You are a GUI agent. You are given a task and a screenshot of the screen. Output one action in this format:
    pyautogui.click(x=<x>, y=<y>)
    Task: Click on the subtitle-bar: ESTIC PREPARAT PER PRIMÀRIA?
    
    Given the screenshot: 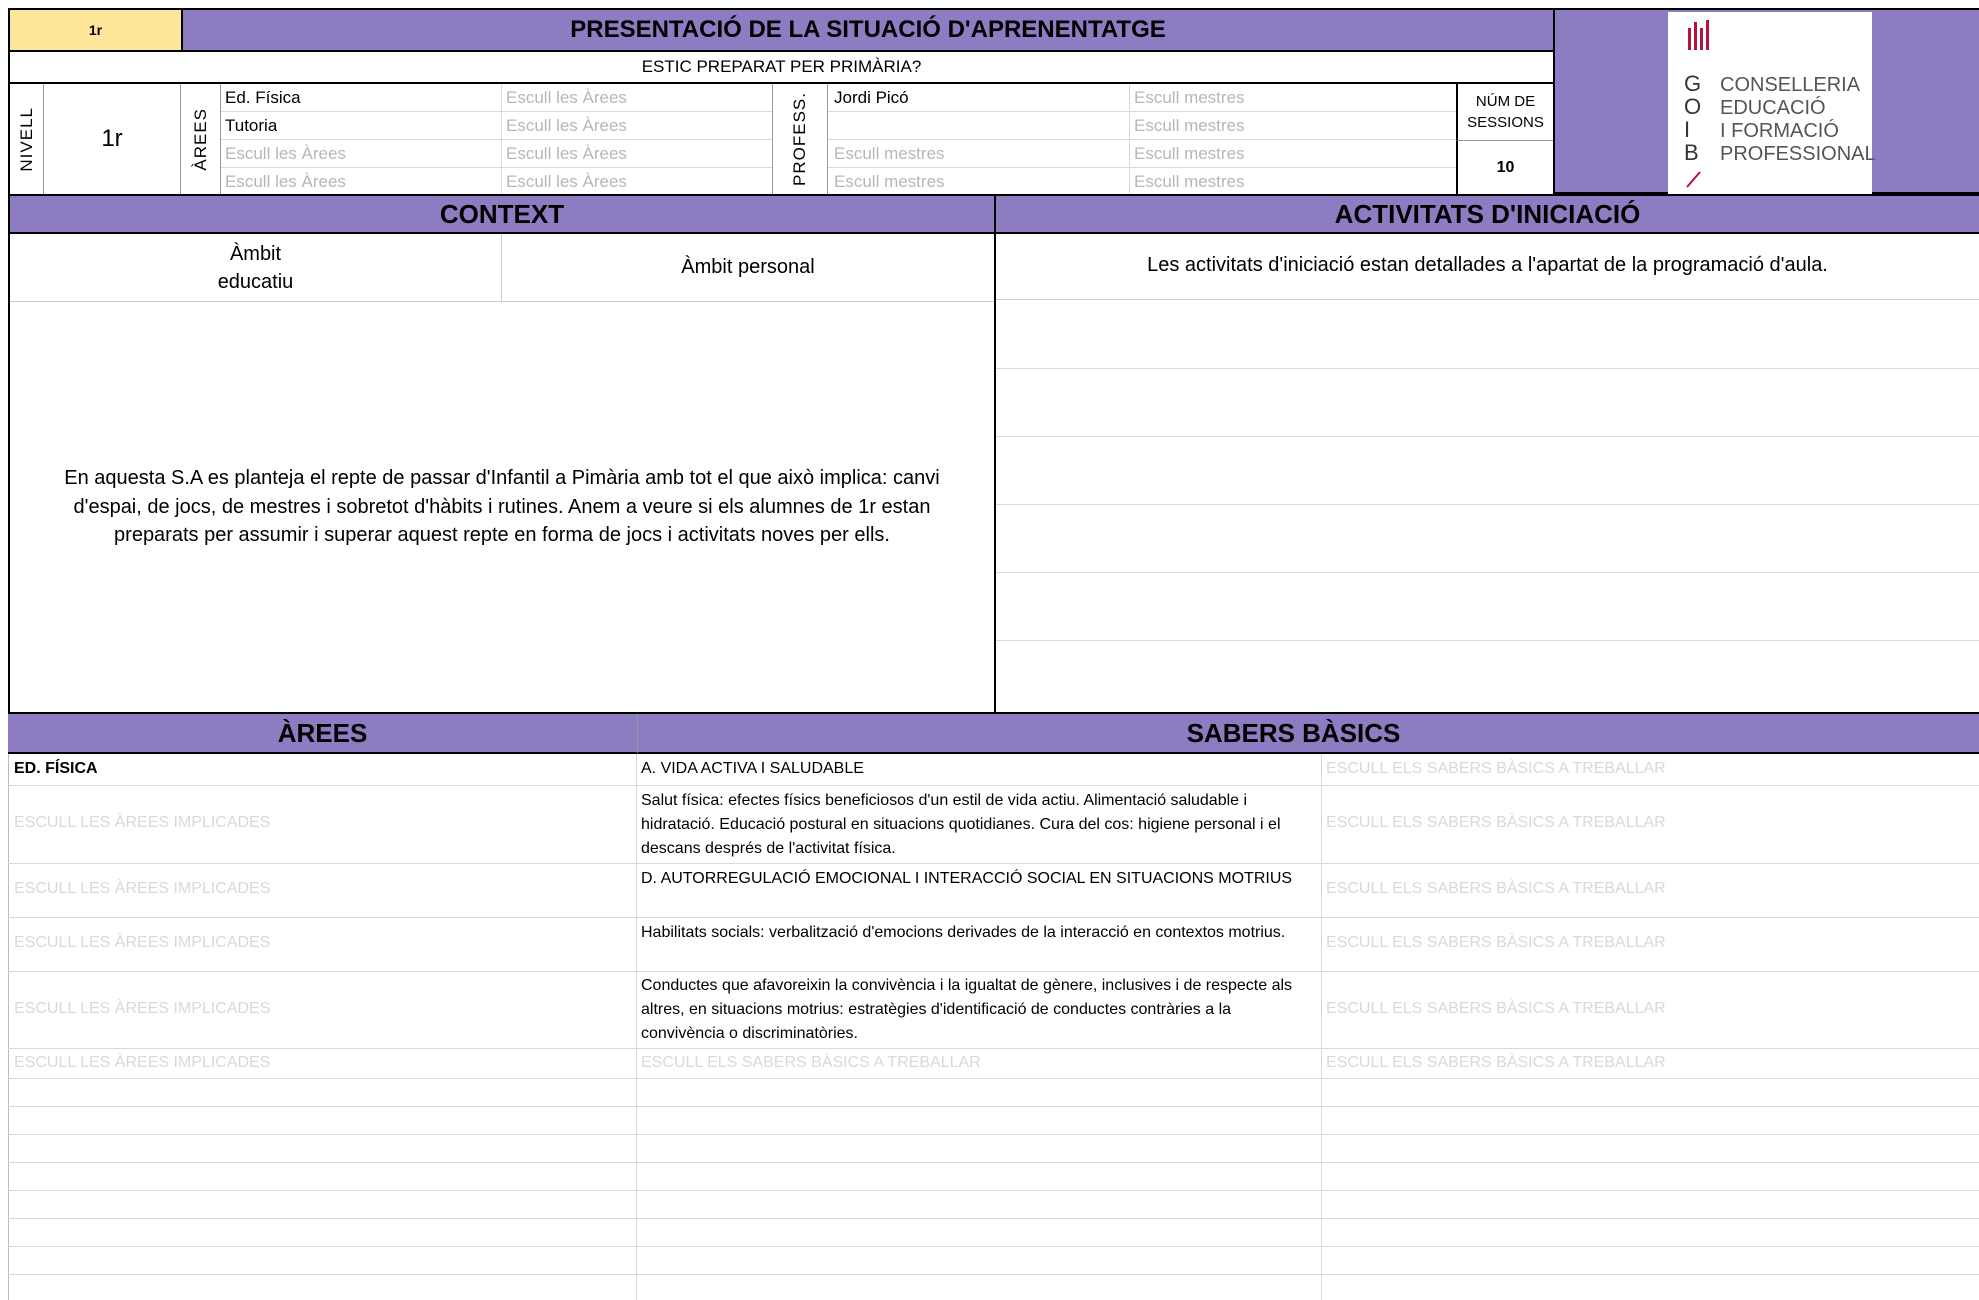 What is the action you would take?
    pyautogui.click(x=781, y=67)
    